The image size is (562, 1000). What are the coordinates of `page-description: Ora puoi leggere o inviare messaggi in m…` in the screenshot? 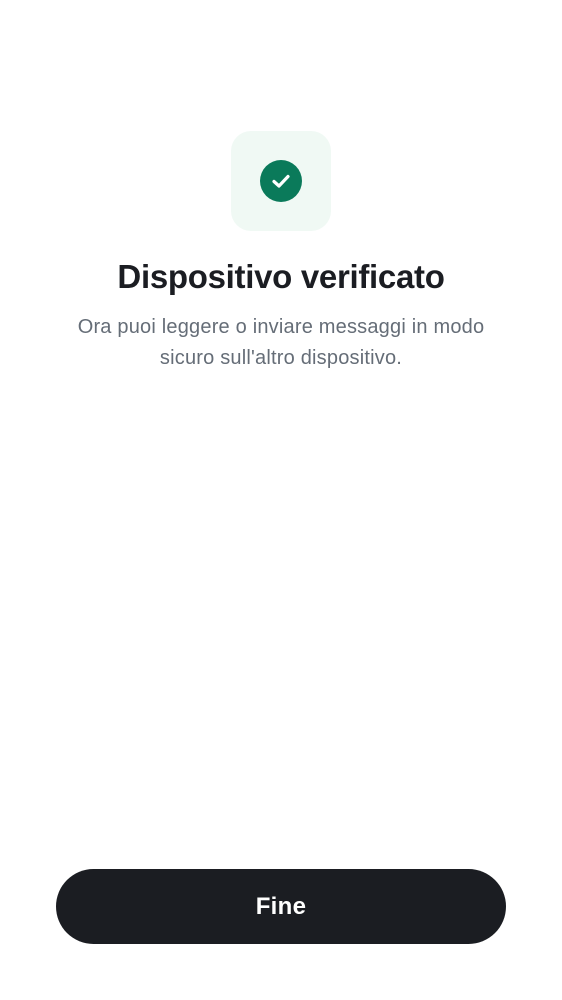 It's located at (281, 342).